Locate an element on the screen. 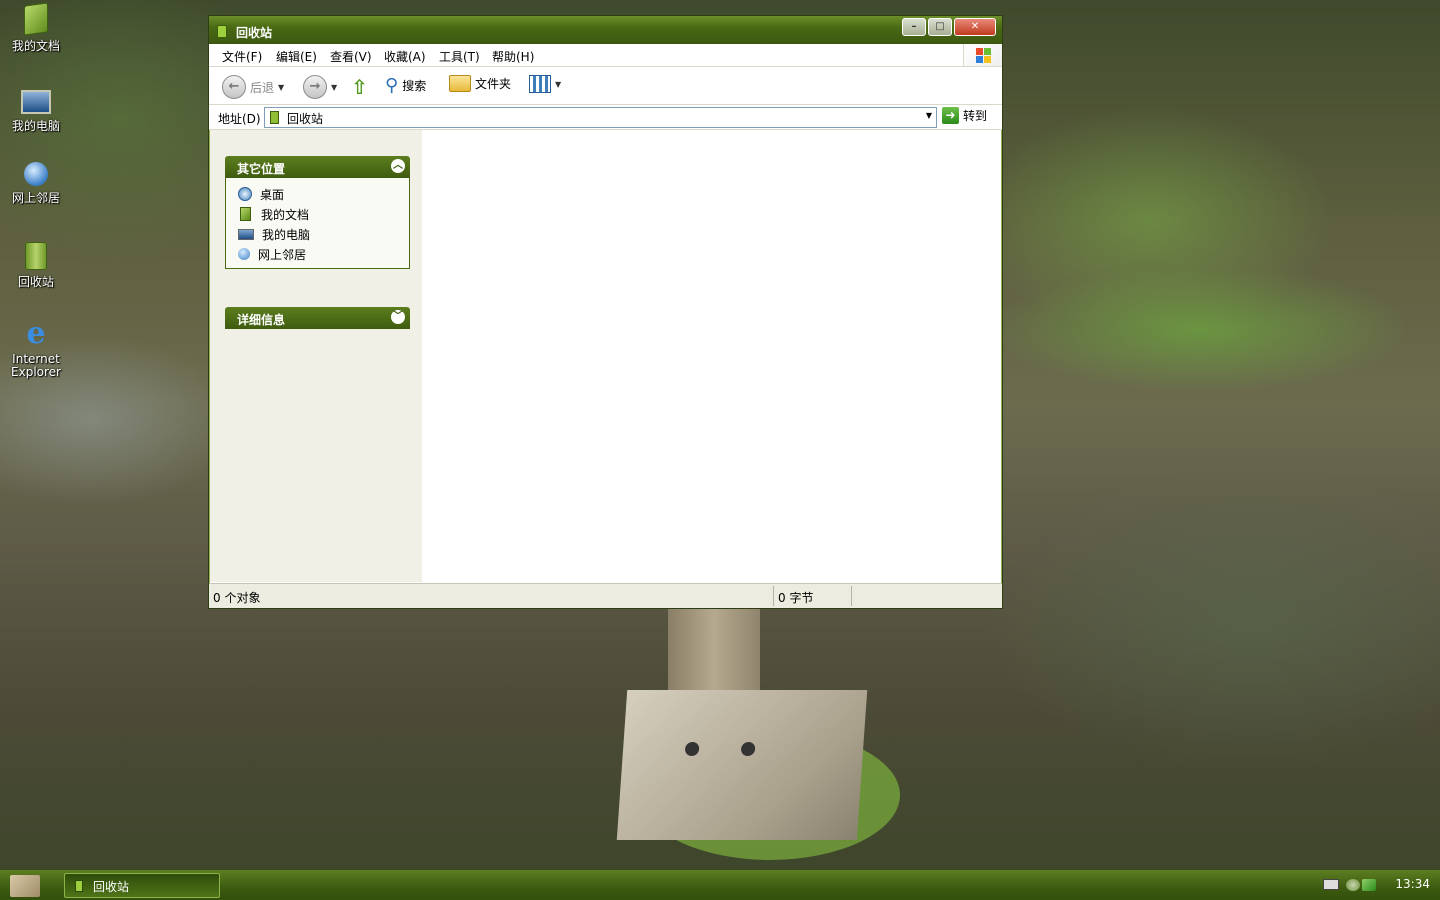  details-title: 详细信息 is located at coordinates (261, 320).